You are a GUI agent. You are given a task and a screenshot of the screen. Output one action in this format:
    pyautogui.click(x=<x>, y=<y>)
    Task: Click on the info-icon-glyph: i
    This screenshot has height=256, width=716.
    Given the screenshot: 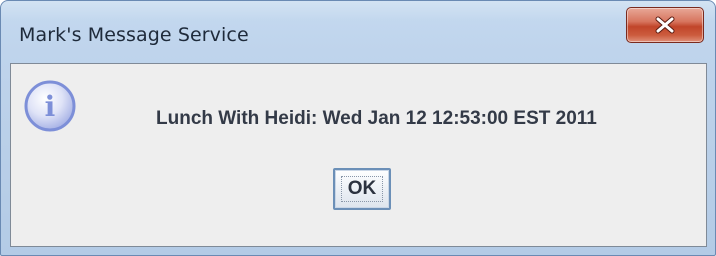 What is the action you would take?
    pyautogui.click(x=50, y=106)
    